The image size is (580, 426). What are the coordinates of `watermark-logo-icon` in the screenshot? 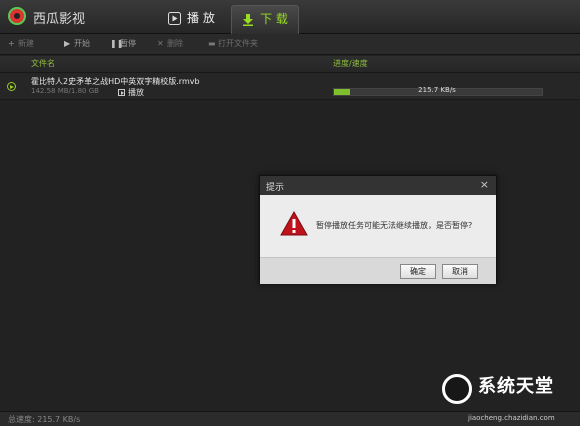 It's located at (457, 389).